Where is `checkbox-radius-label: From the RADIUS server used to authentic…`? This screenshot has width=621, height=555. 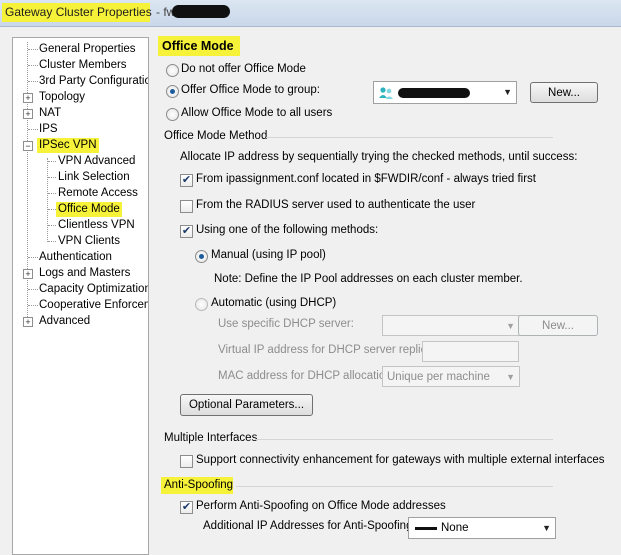 checkbox-radius-label: From the RADIUS server used to authentic… is located at coordinates (336, 205).